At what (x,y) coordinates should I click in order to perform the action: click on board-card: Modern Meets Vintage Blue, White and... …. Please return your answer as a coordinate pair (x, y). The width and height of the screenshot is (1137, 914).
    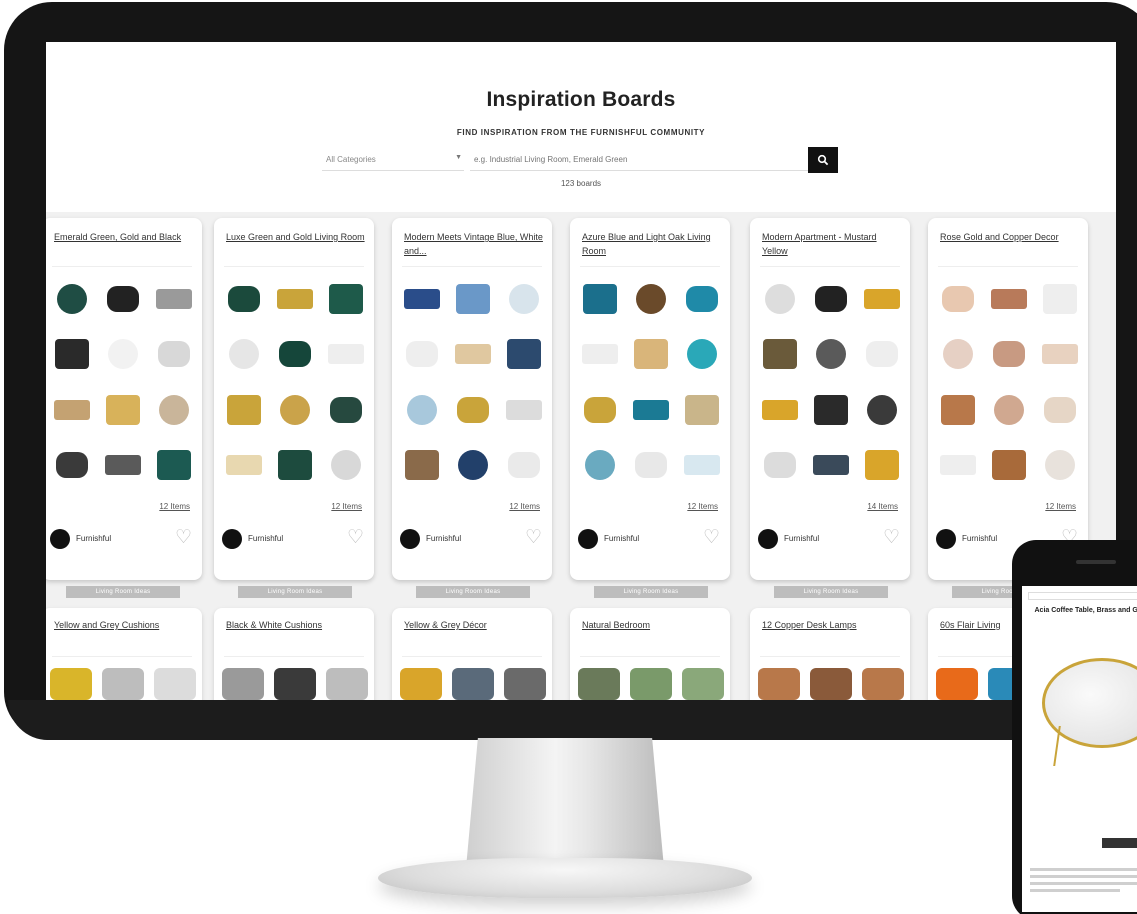
    Looking at the image, I should click on (472, 399).